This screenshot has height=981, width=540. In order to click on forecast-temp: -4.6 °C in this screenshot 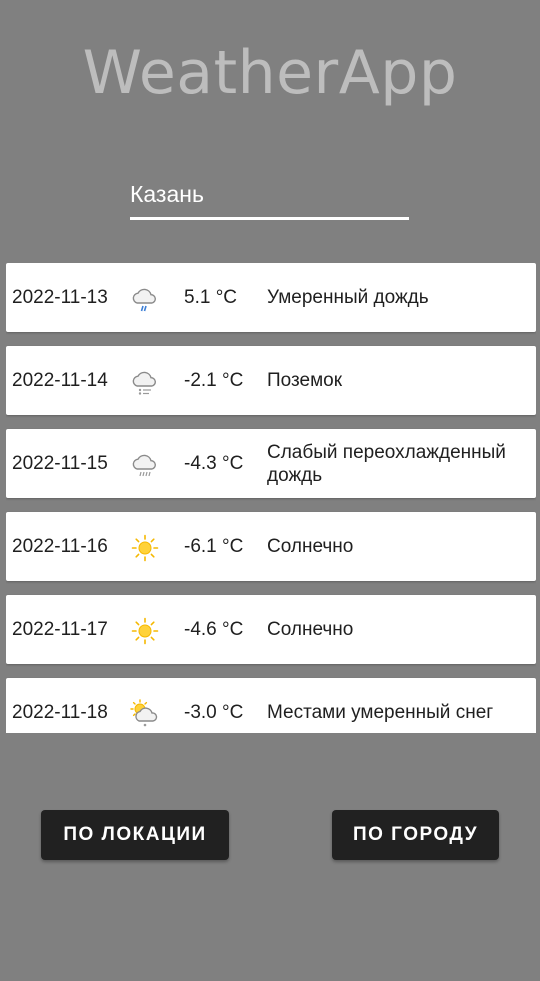, I will do `click(214, 629)`.